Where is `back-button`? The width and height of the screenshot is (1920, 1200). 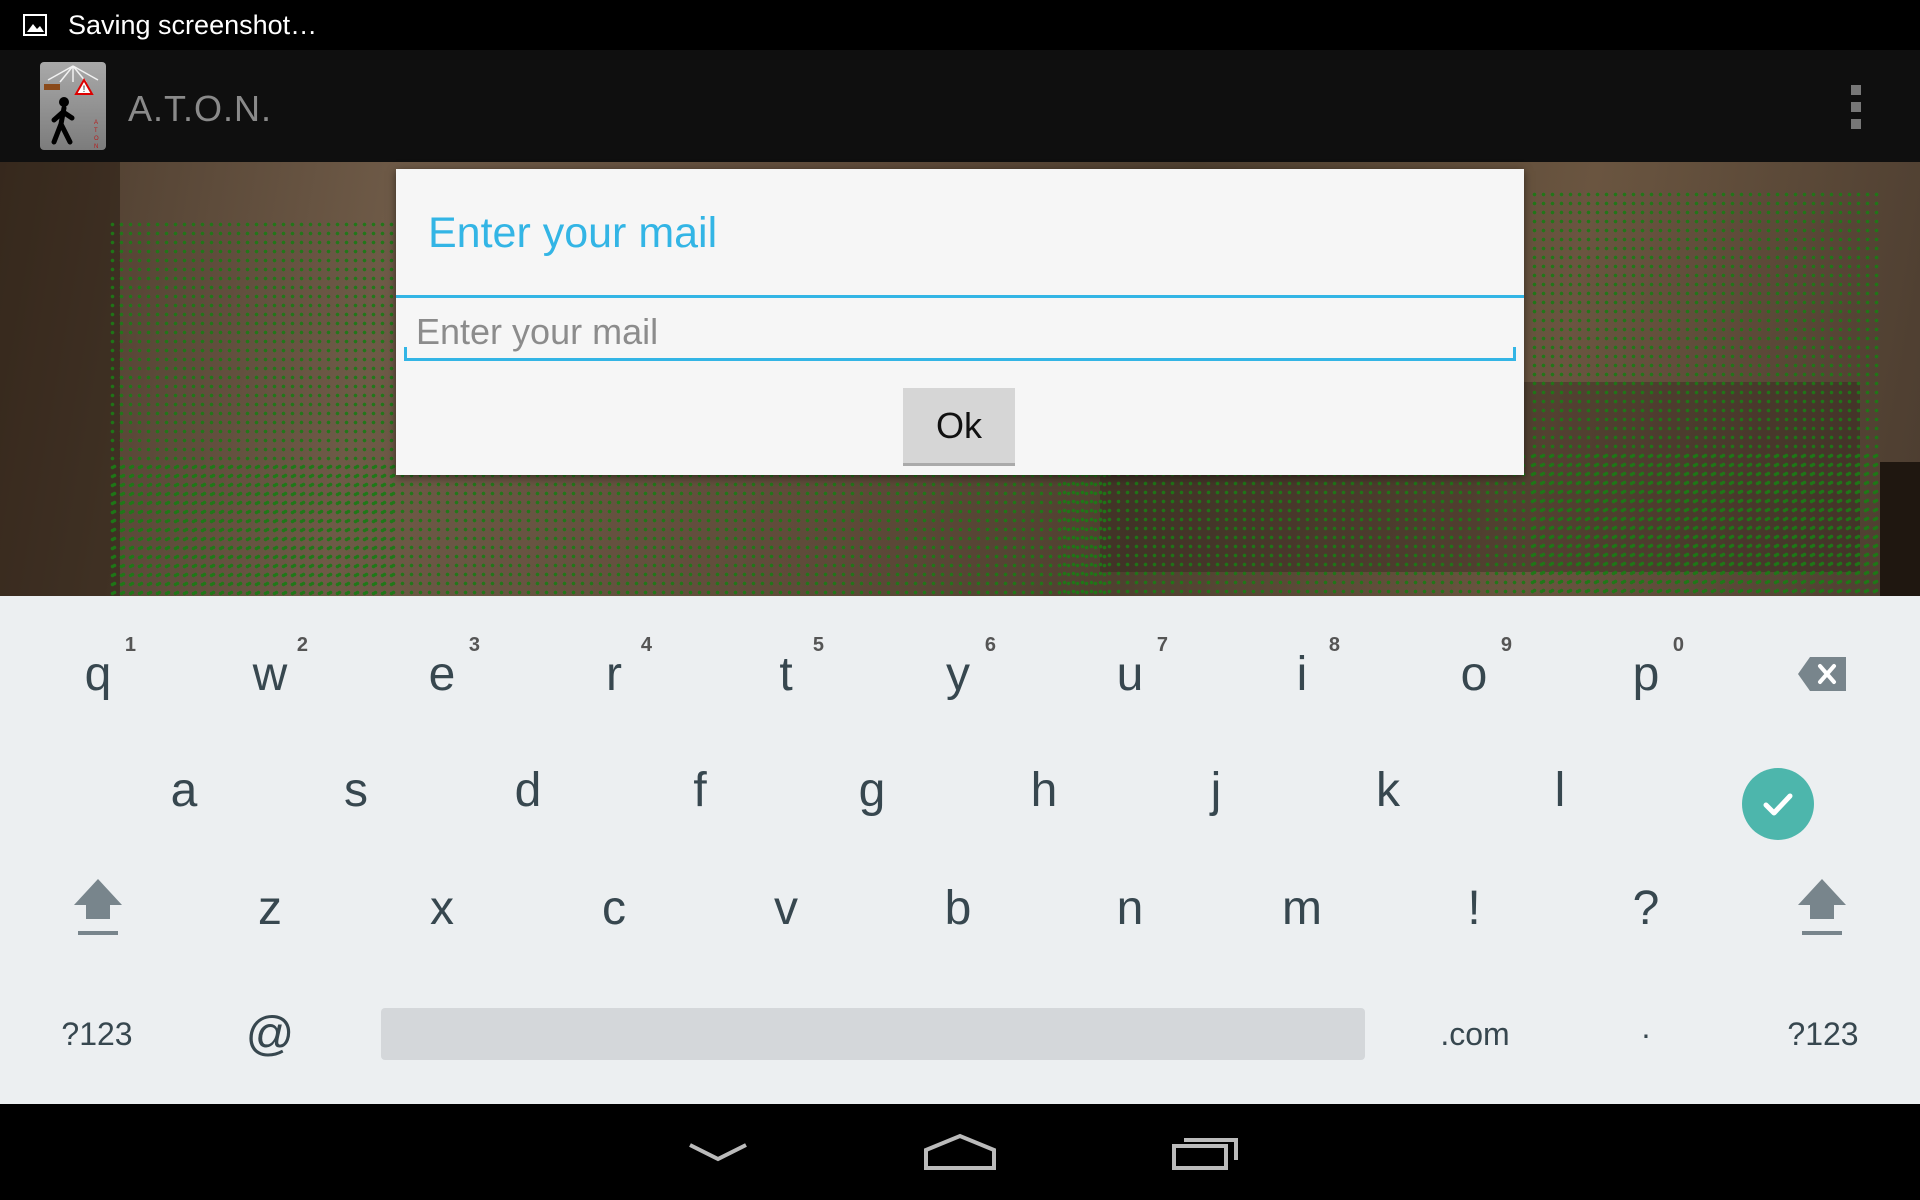
back-button is located at coordinates (718, 1152).